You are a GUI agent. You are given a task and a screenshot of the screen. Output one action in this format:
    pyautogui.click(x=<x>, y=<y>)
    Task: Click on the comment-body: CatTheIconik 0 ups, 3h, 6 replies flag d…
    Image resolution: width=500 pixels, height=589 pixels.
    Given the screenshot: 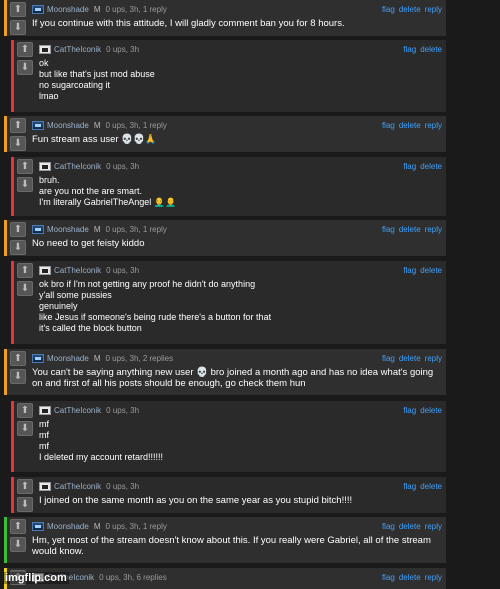 What is the action you would take?
    pyautogui.click(x=237, y=577)
    